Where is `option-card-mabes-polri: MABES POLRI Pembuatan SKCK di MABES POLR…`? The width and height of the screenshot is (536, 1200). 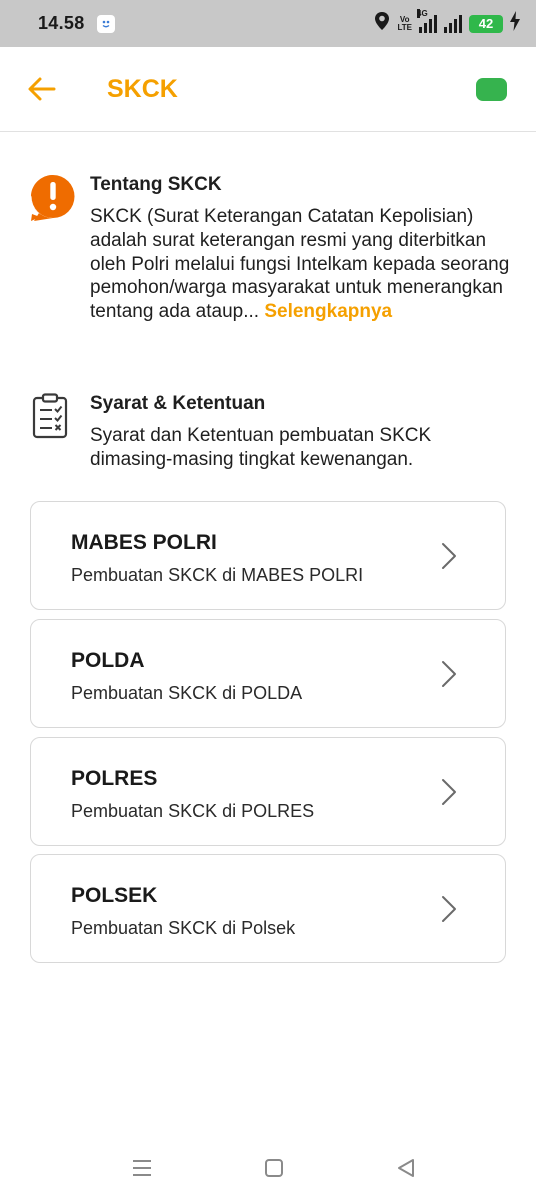
option-card-mabes-polri: MABES POLRI Pembuatan SKCK di MABES POLR… is located at coordinates (268, 555).